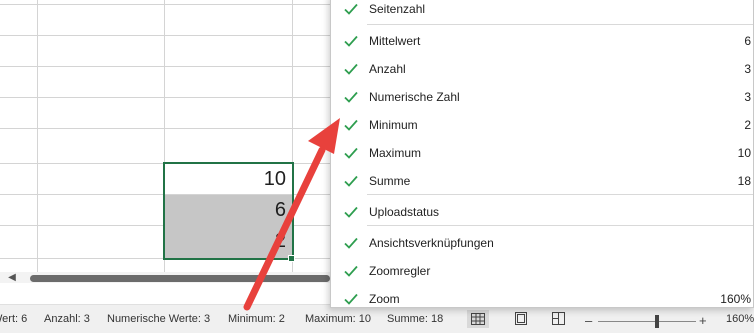  What do you see at coordinates (542, 97) in the screenshot?
I see `menu-item-numerische-zahl: Numerische Zahl 3` at bounding box center [542, 97].